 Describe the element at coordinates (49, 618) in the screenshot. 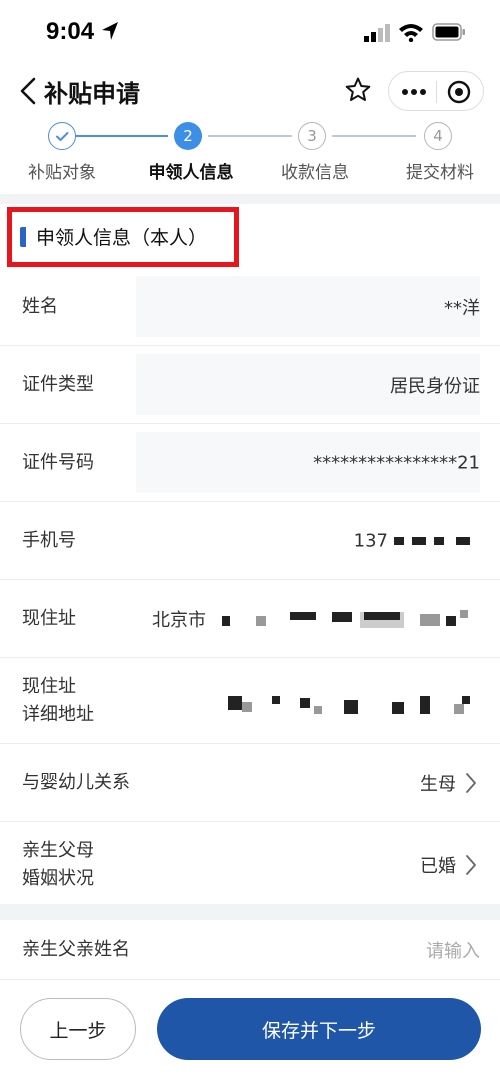

I see `address-label: 现住址` at that location.